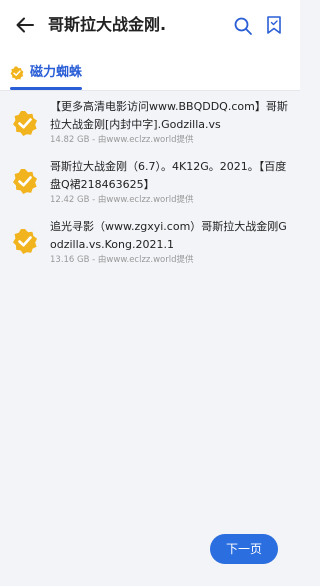 This screenshot has height=586, width=320. Describe the element at coordinates (46, 88) in the screenshot. I see `active-tab-indicator` at that location.